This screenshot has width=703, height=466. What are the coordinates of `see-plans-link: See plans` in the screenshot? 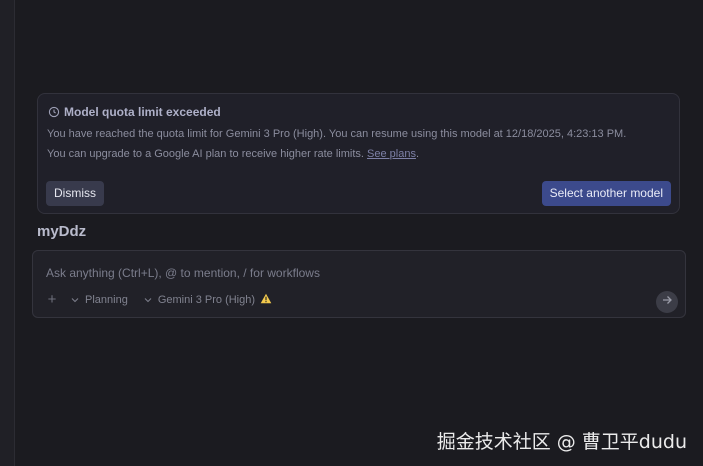 It's located at (391, 154).